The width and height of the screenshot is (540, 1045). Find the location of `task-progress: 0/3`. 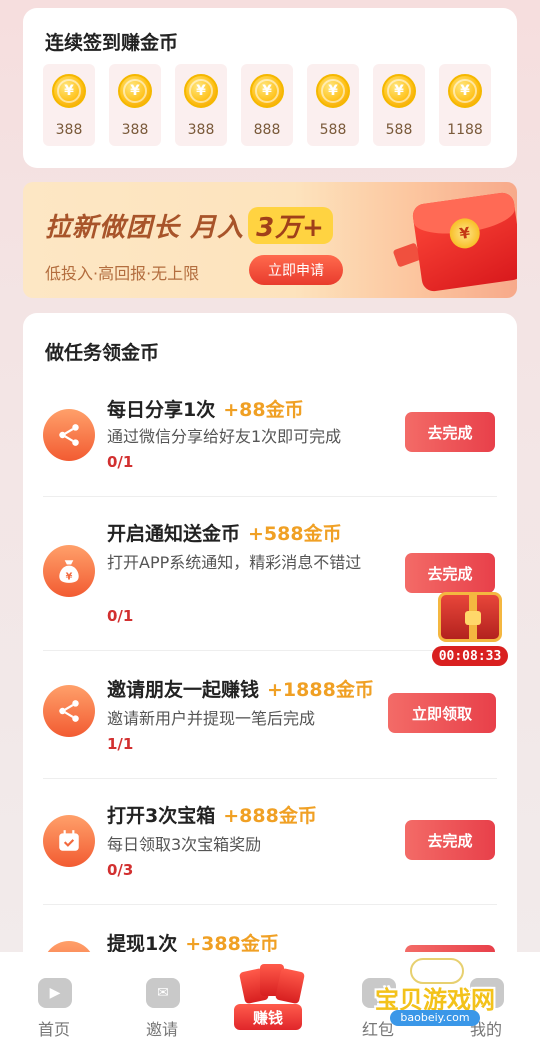

task-progress: 0/3 is located at coordinates (120, 870).